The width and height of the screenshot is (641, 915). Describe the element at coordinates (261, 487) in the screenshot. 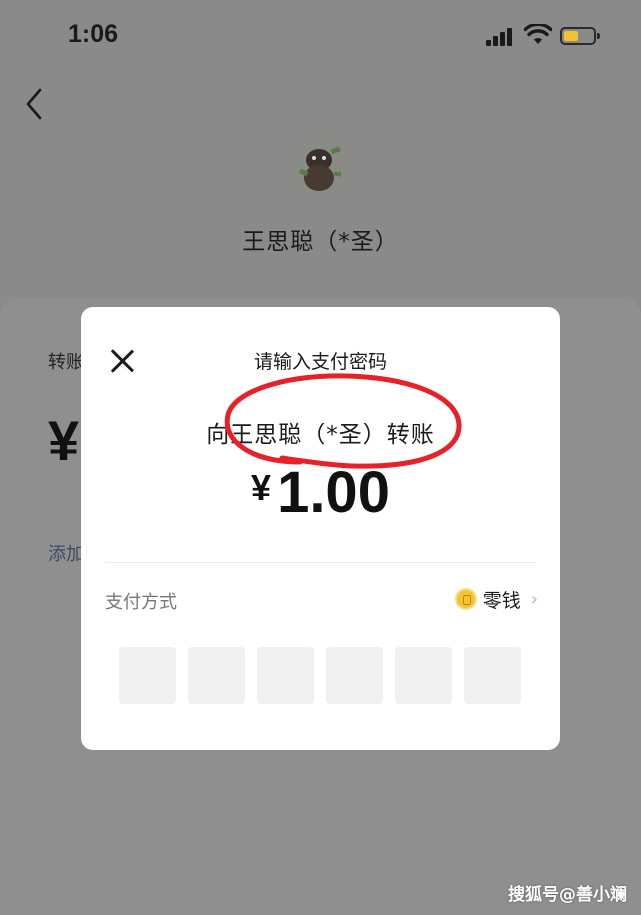

I see `currency-symbol: ¥` at that location.